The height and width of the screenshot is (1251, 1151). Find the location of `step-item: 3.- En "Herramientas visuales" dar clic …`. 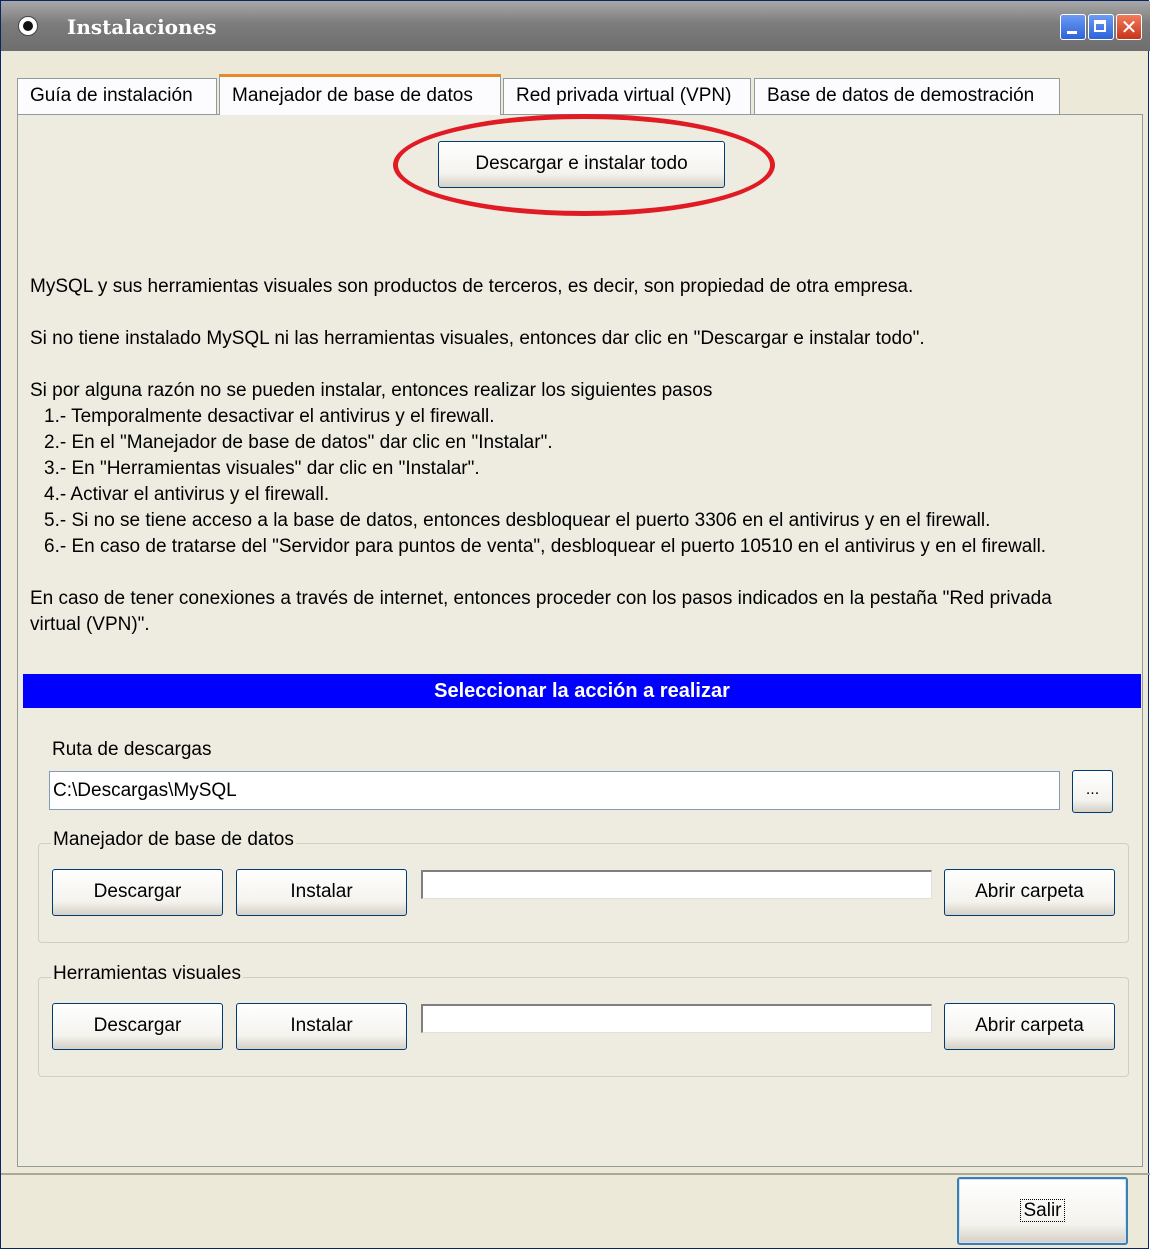

step-item: 3.- En "Herramientas visuales" dar clic … is located at coordinates (262, 468).